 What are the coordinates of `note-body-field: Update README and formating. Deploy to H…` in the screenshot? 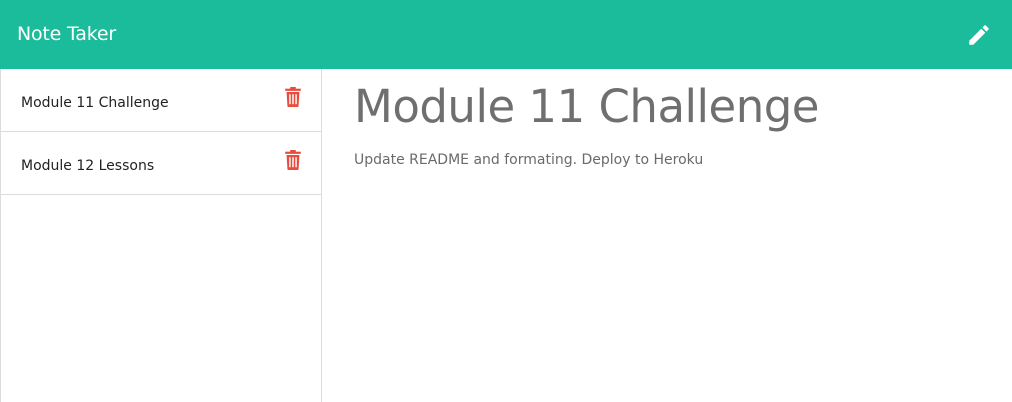 It's located at (683, 160).